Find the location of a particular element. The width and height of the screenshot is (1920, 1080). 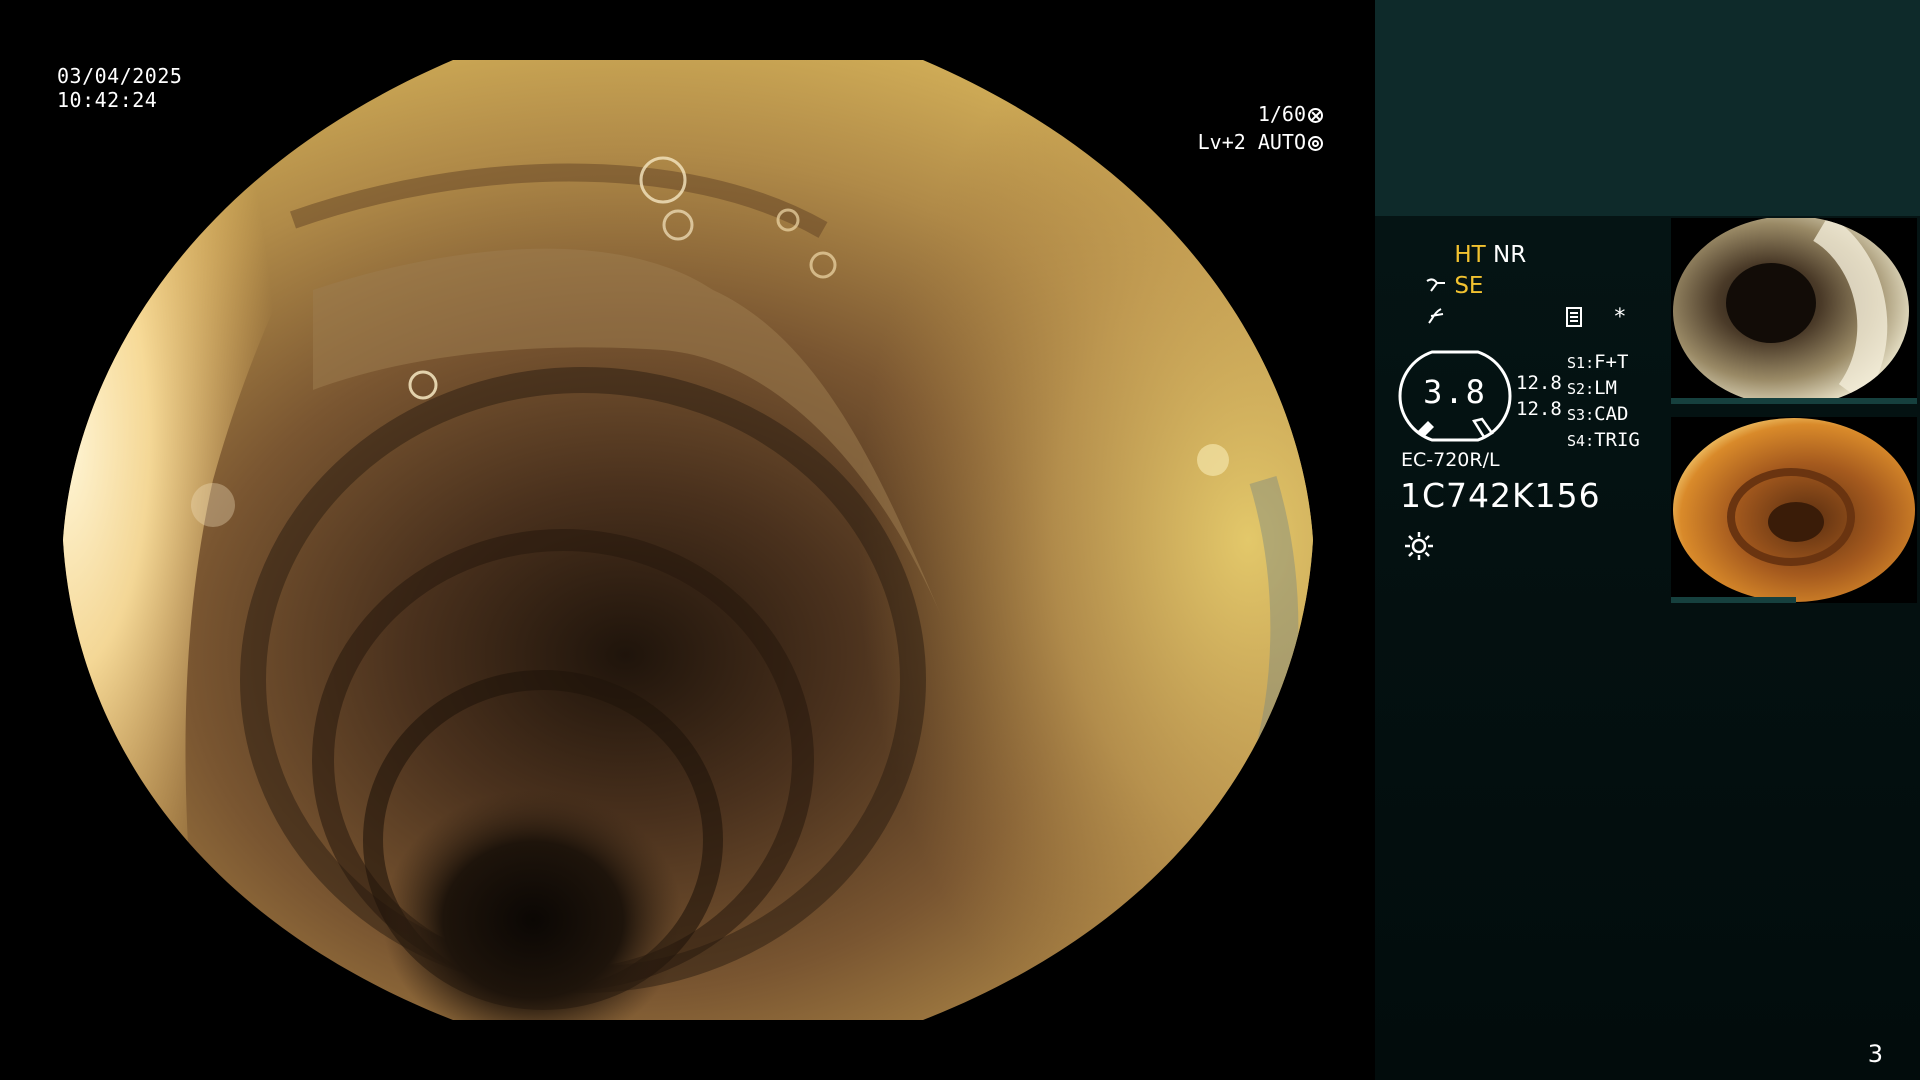

image-mode-status: HT NR SE is located at coordinates (1475, 286).